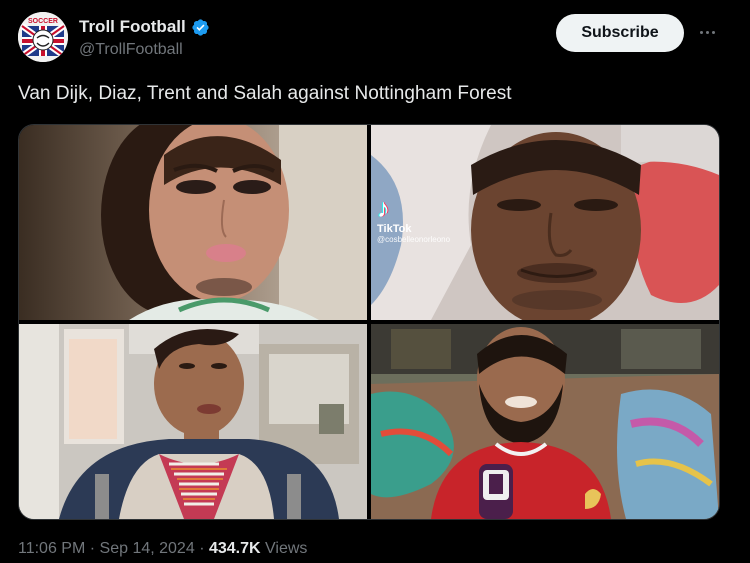  Describe the element at coordinates (147, 548) in the screenshot. I see `post-date: Sep 14, 2024` at that location.